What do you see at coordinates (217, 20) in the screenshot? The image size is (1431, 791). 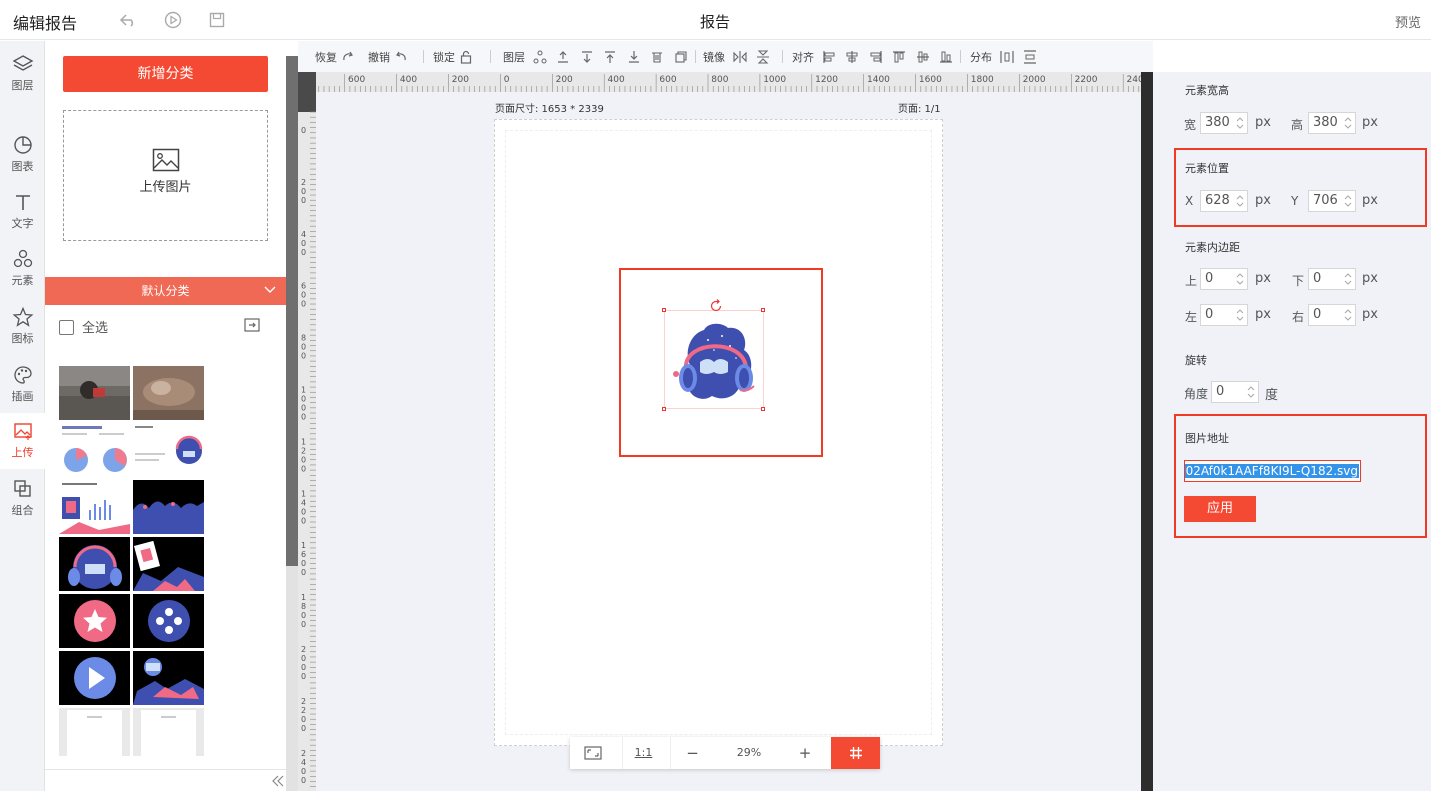 I see `save-icon` at bounding box center [217, 20].